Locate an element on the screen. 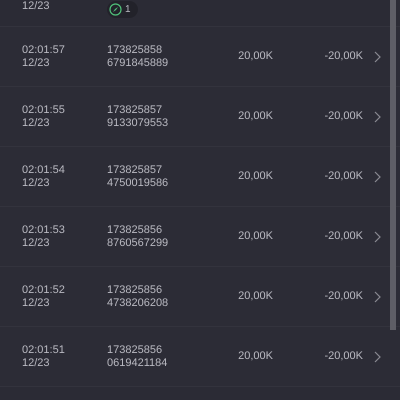 The image size is (400, 400). id-text: 173825858 is located at coordinates (135, 50).